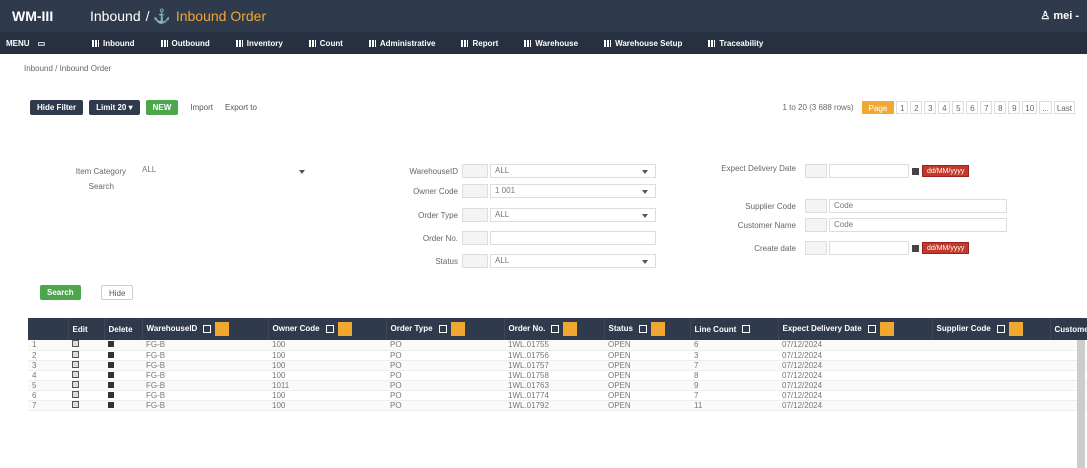  I want to click on menu-administrative: Administrative, so click(401, 43).